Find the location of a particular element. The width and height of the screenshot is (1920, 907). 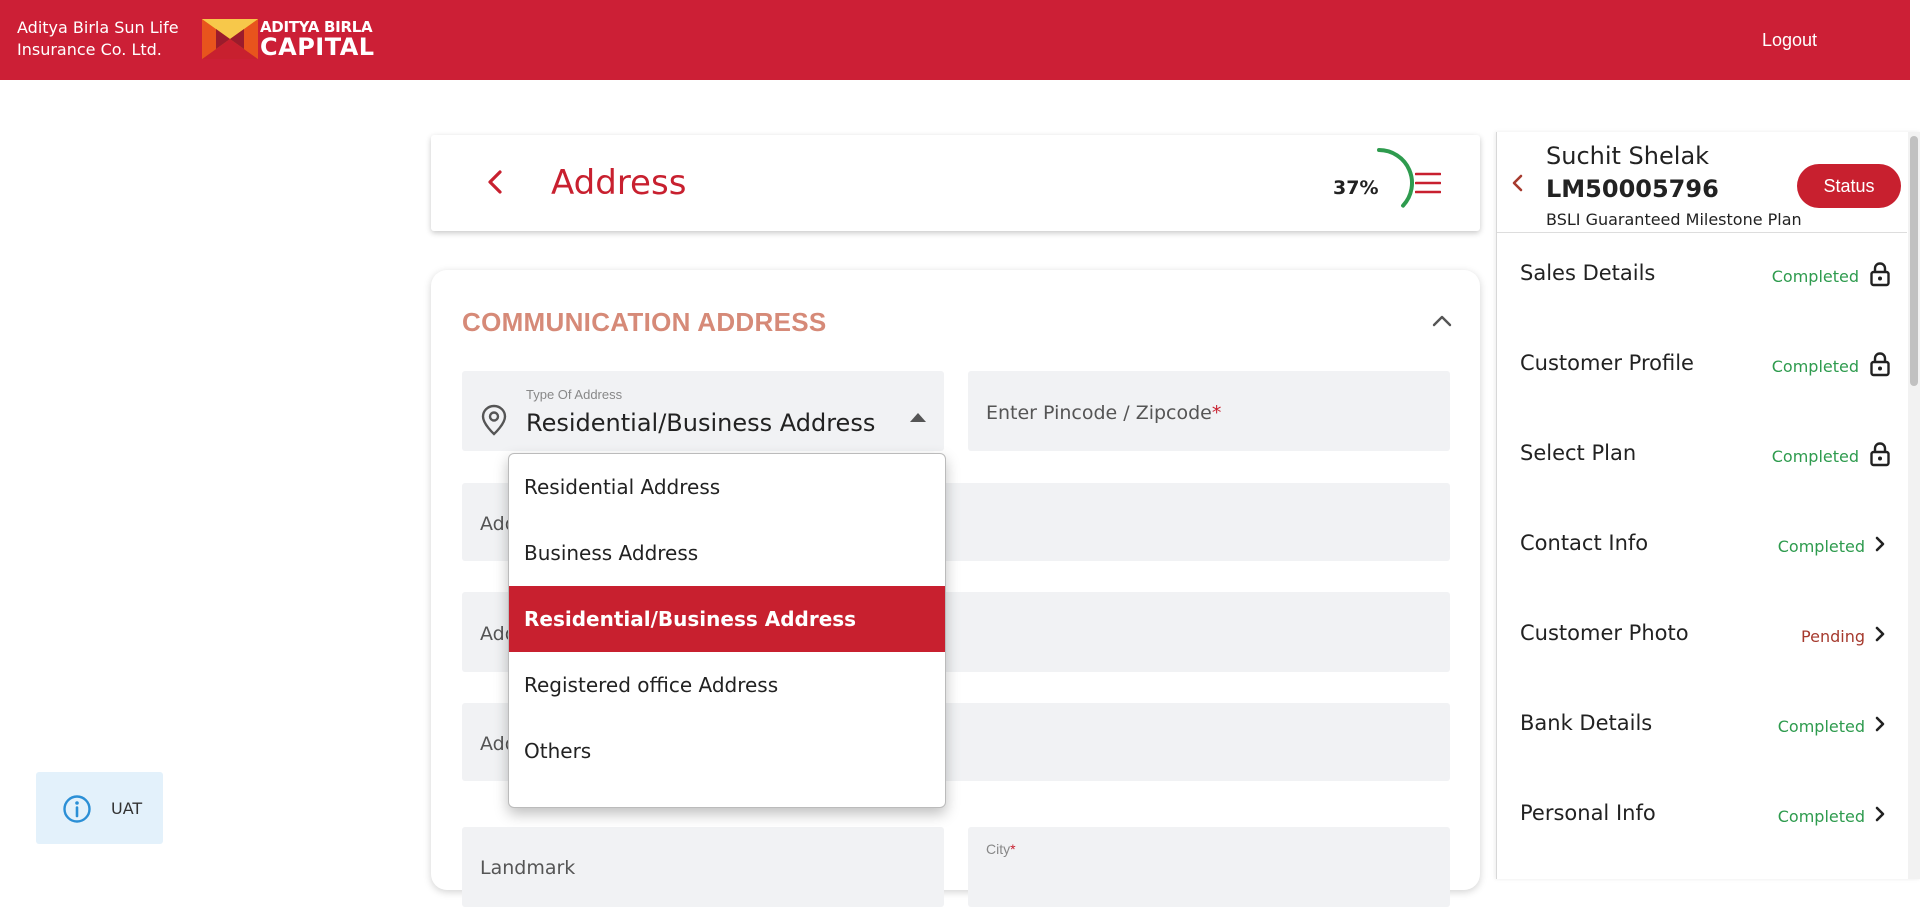

caret-up-icon is located at coordinates (918, 417).